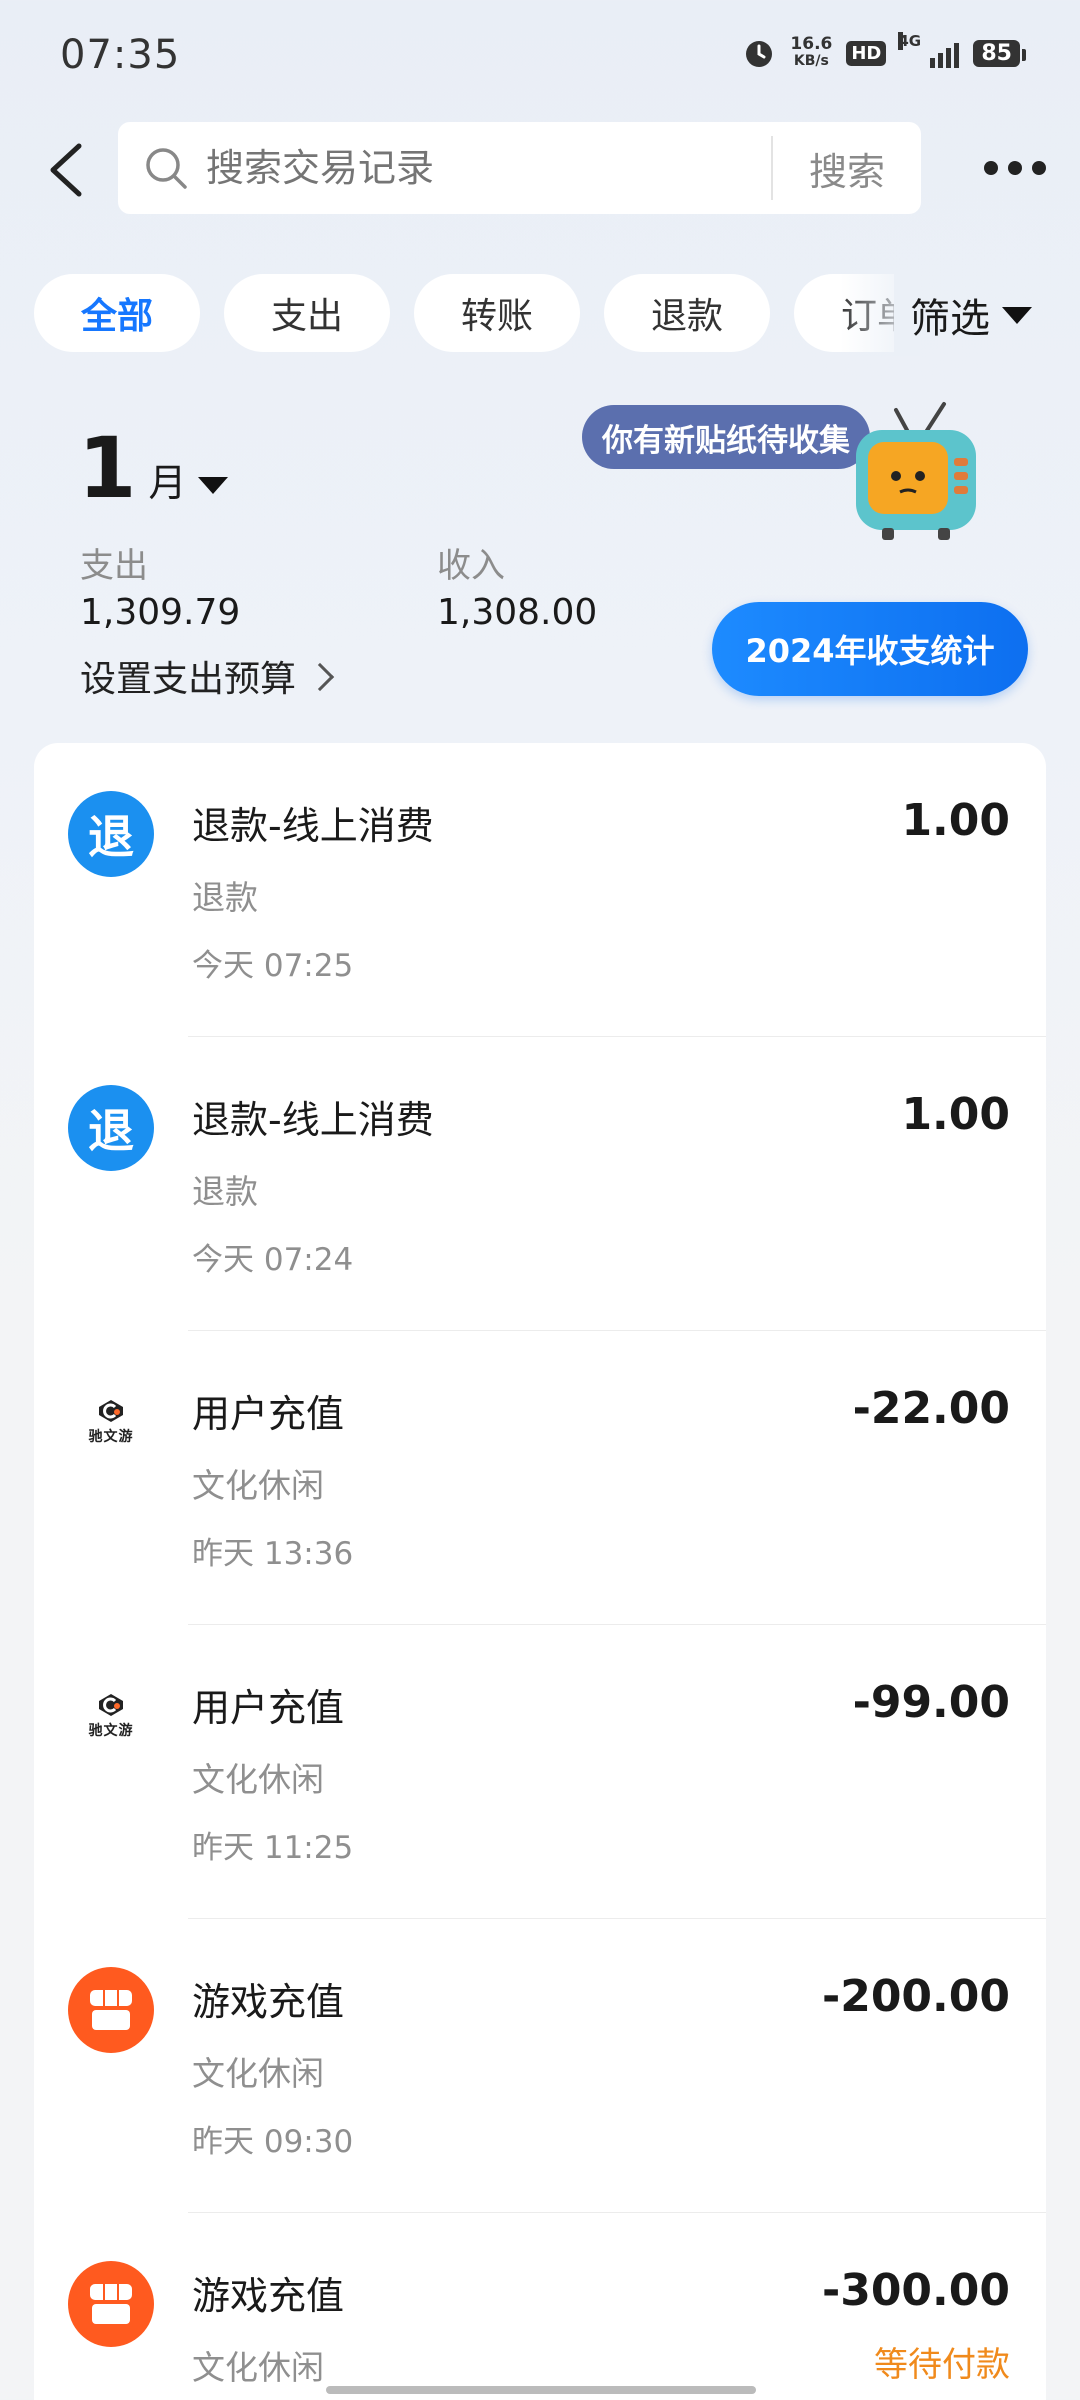  Describe the element at coordinates (188, 679) in the screenshot. I see `set-budget-label: 设置支出预算` at that location.